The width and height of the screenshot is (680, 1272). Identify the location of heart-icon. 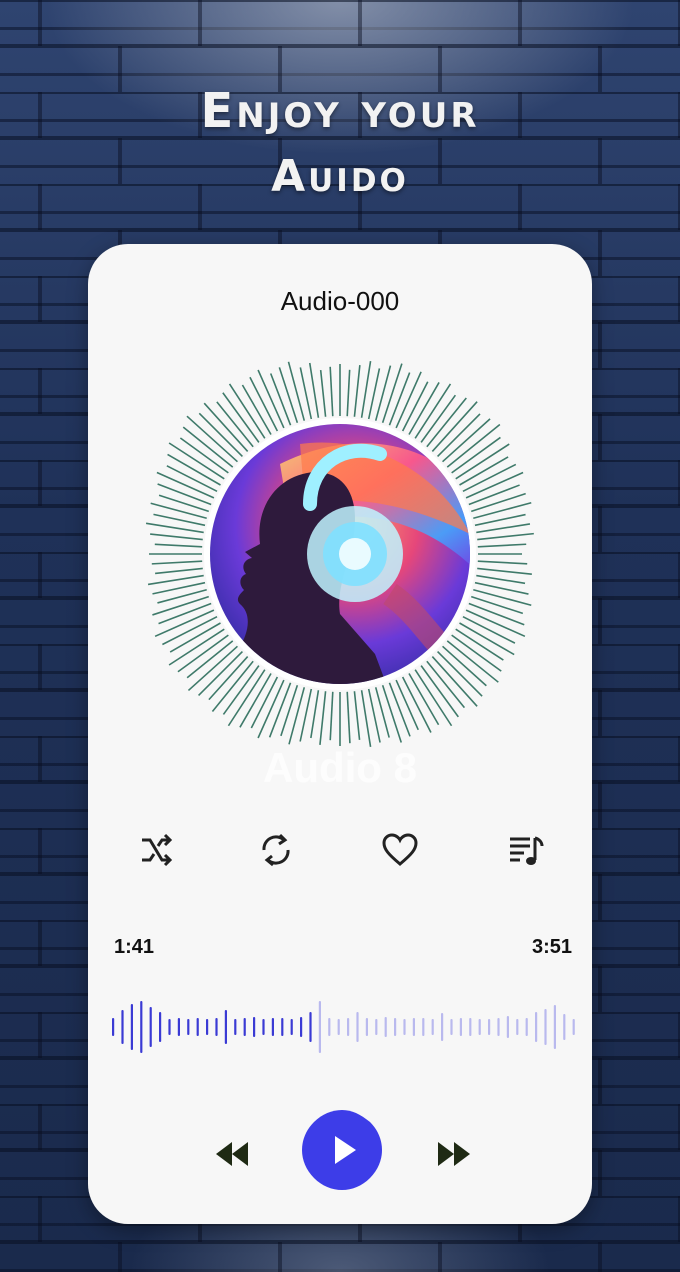
(400, 850).